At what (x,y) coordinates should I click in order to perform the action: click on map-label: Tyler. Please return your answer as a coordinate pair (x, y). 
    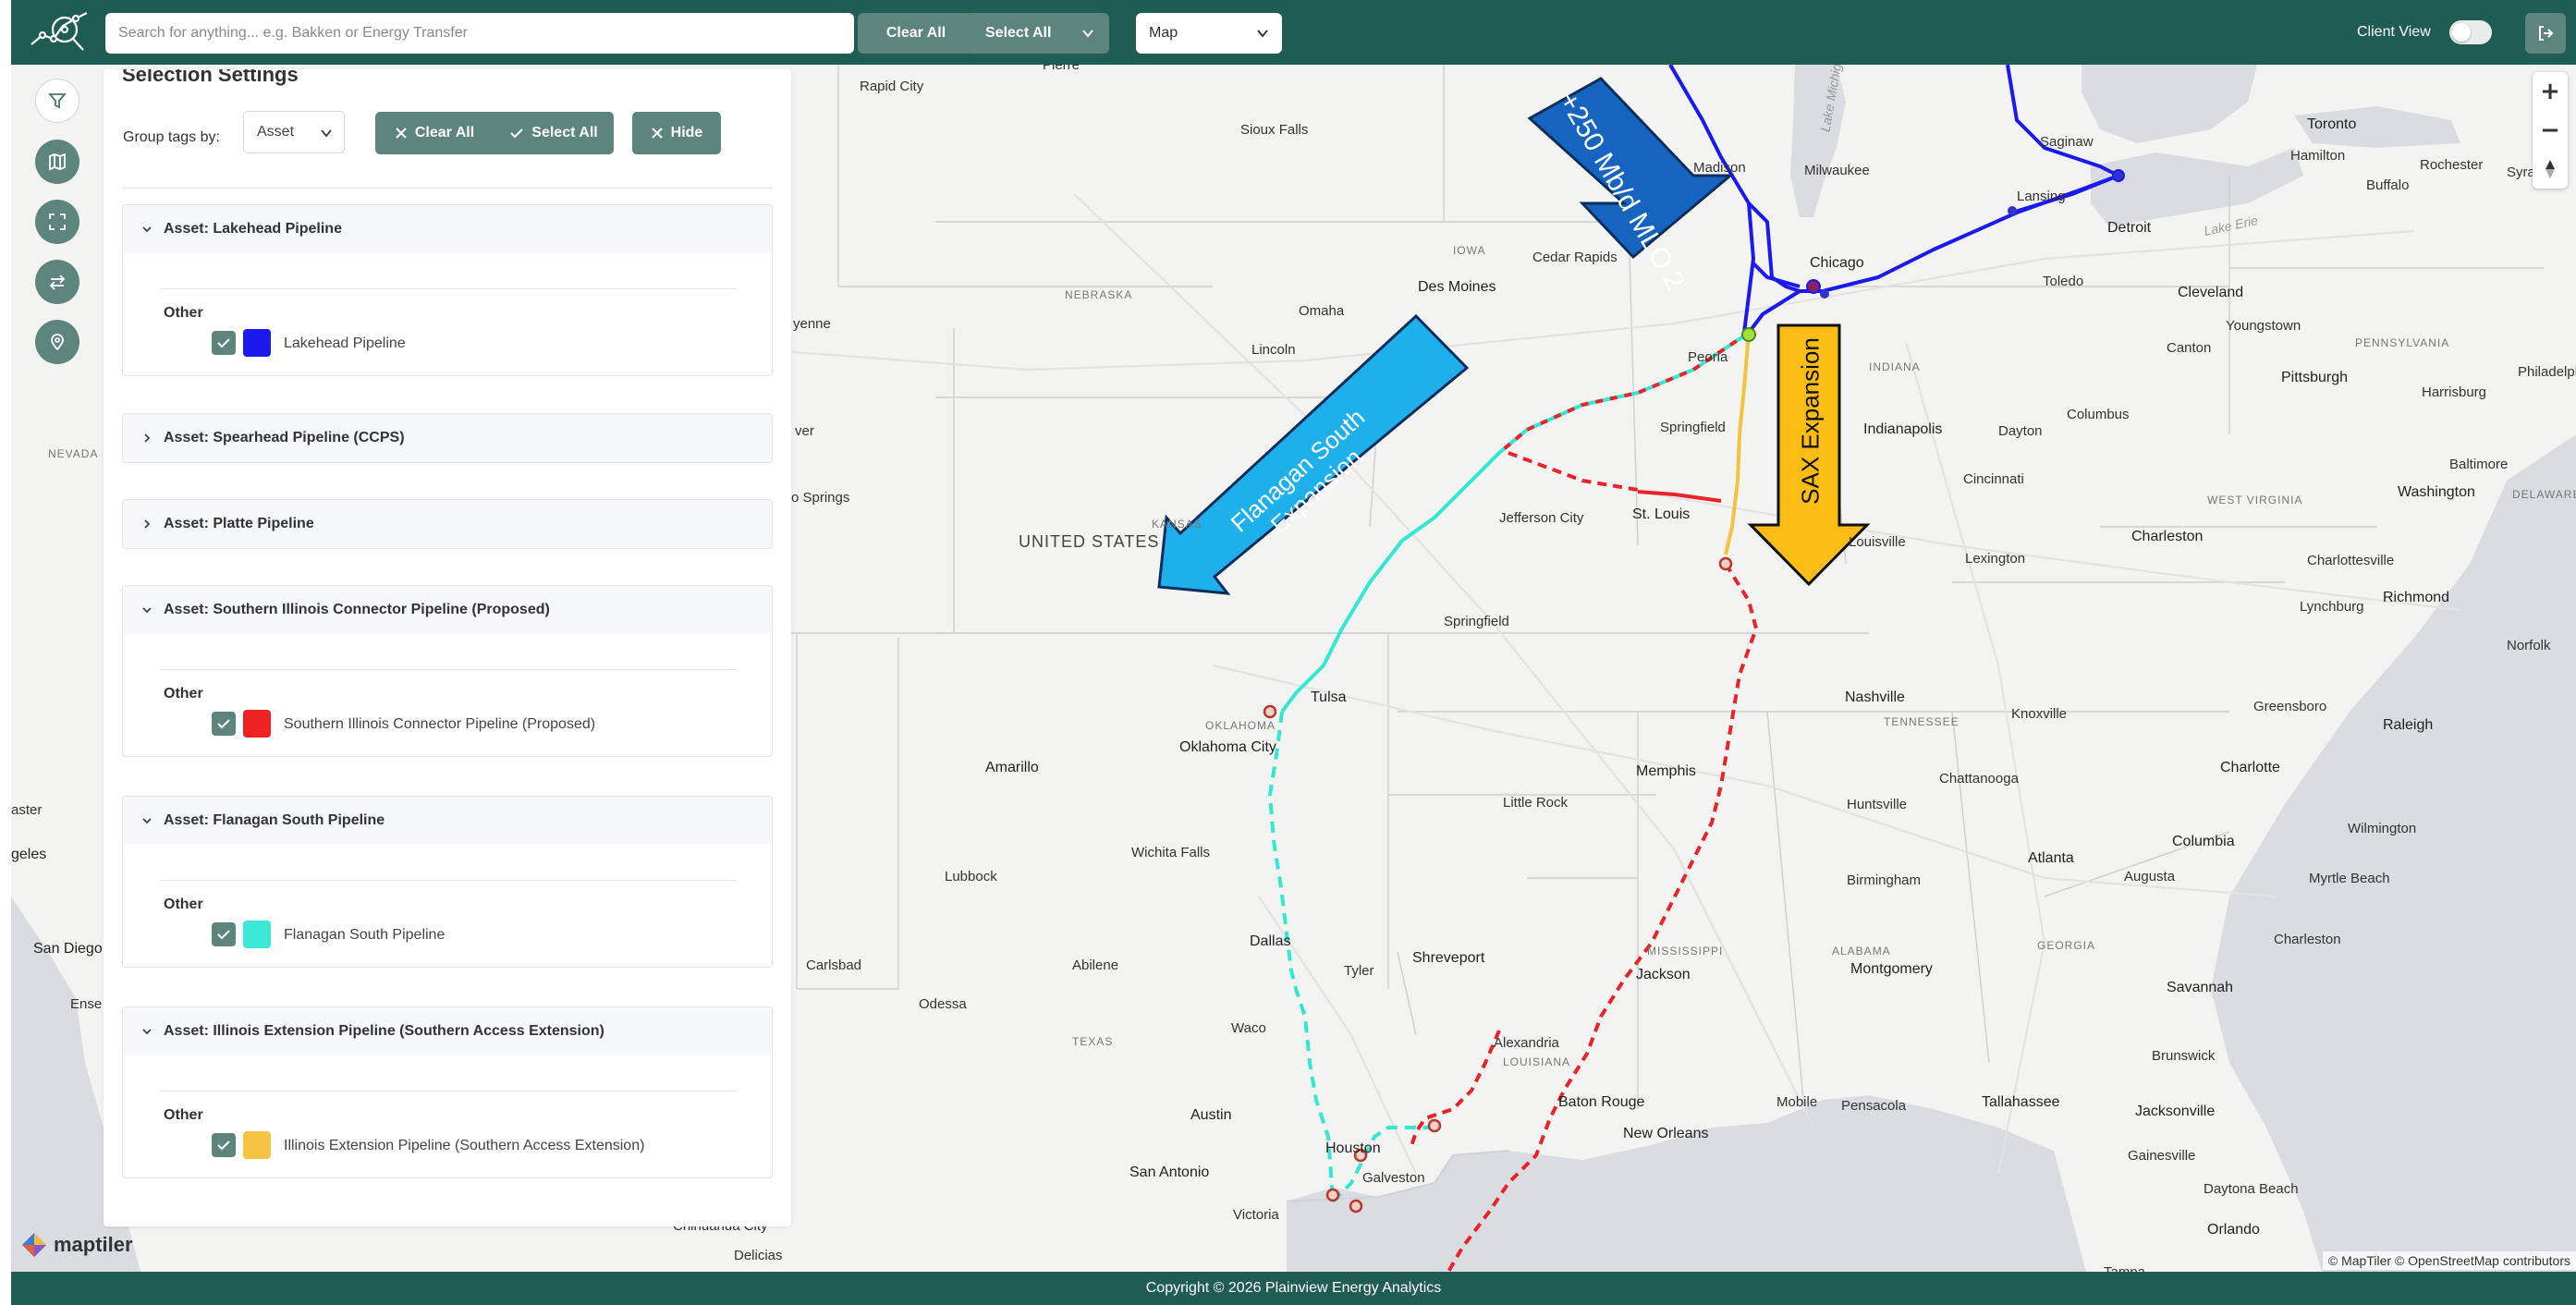
    Looking at the image, I should click on (1359, 971).